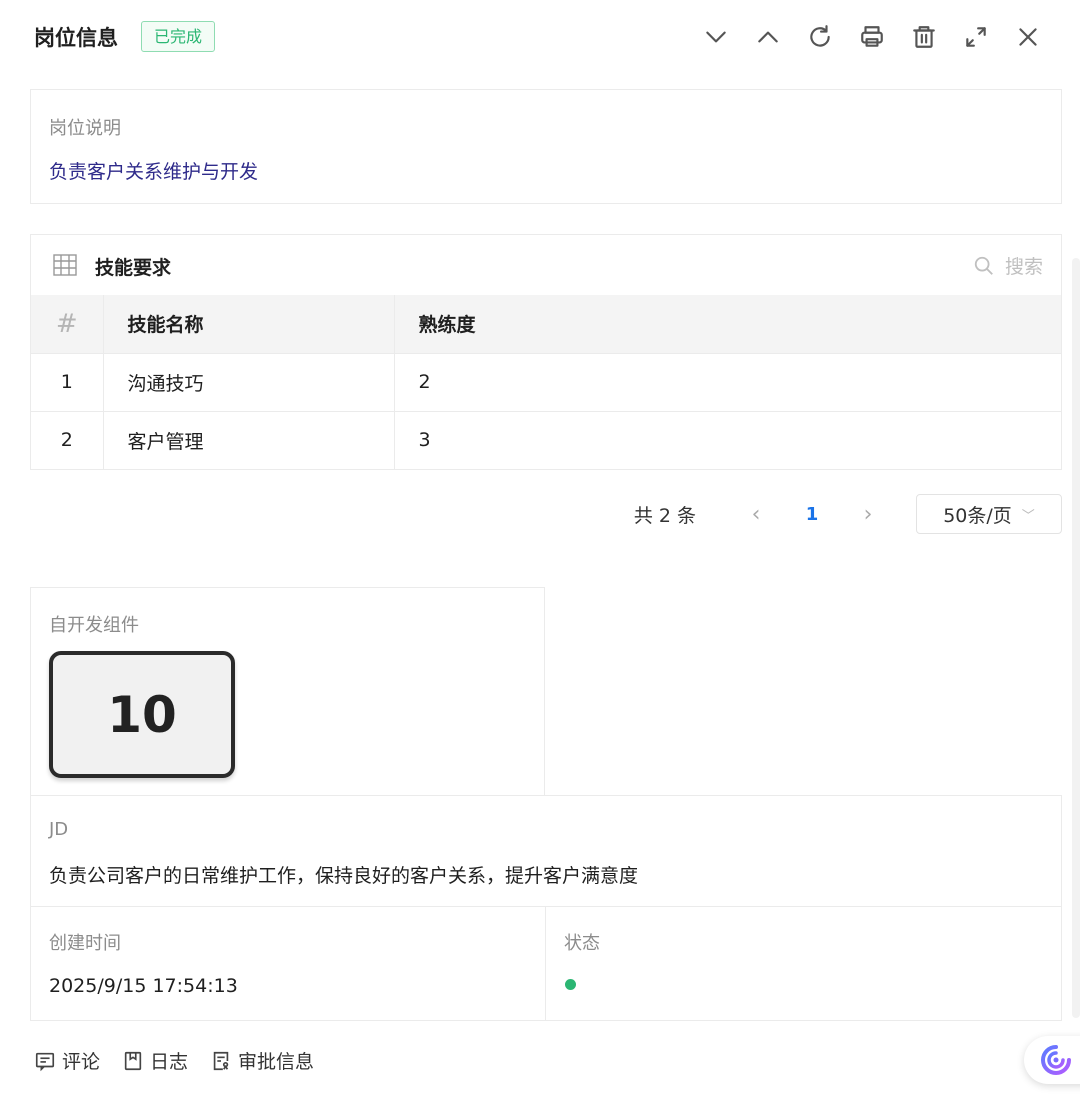 This screenshot has height=1099, width=1080. Describe the element at coordinates (582, 943) in the screenshot. I see `status-label: 状态` at that location.